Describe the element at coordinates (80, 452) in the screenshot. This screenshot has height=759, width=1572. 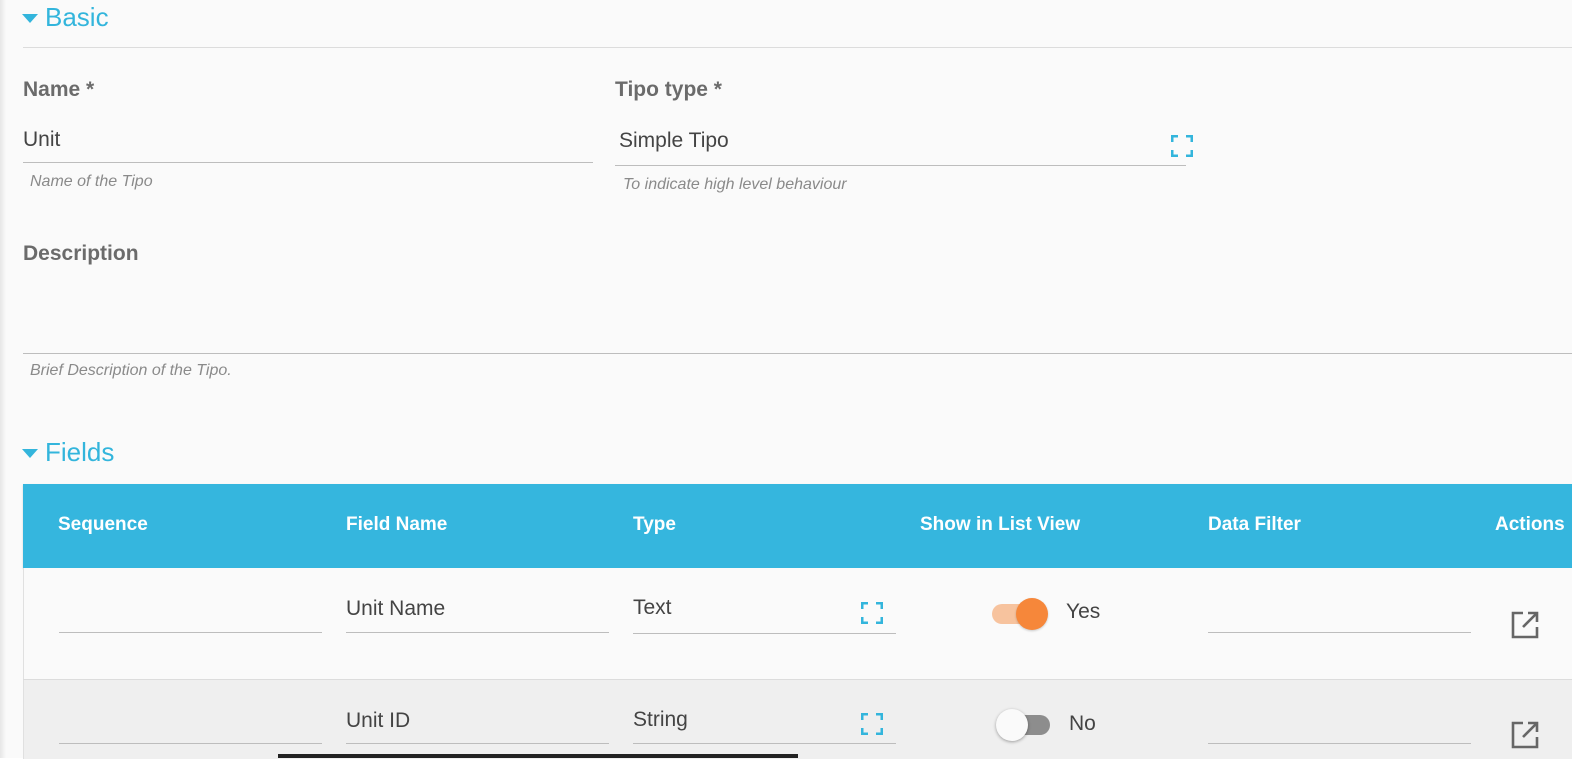
I see `fields-section-title: Fields` at that location.